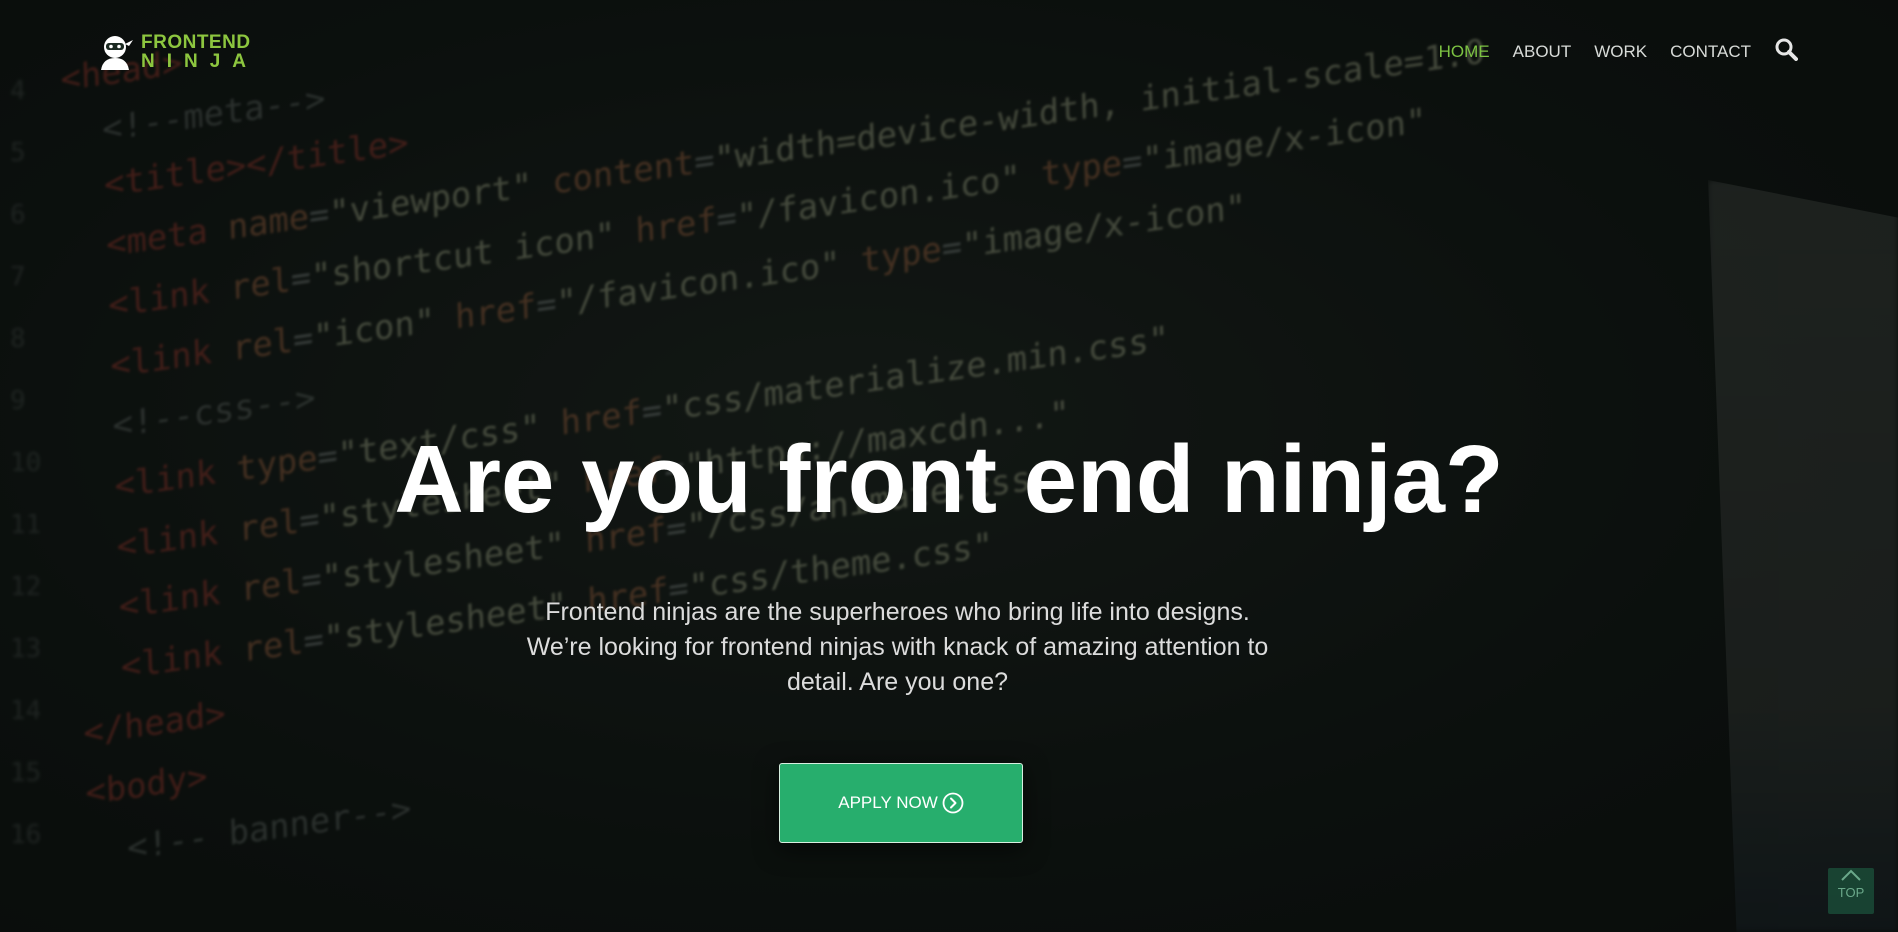  What do you see at coordinates (1851, 876) in the screenshot?
I see `chevron-up-icon` at bounding box center [1851, 876].